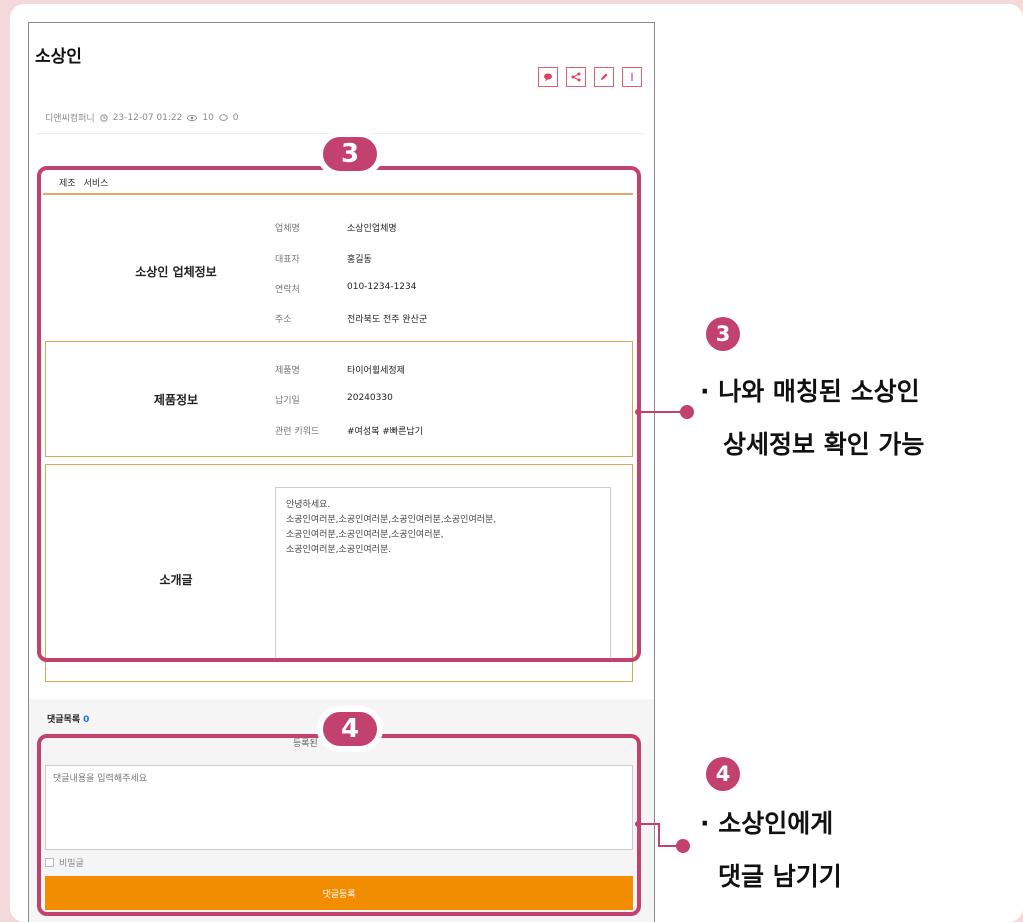  Describe the element at coordinates (147, 117) in the screenshot. I see `post-datetime: 23-12-07 01:22` at that location.